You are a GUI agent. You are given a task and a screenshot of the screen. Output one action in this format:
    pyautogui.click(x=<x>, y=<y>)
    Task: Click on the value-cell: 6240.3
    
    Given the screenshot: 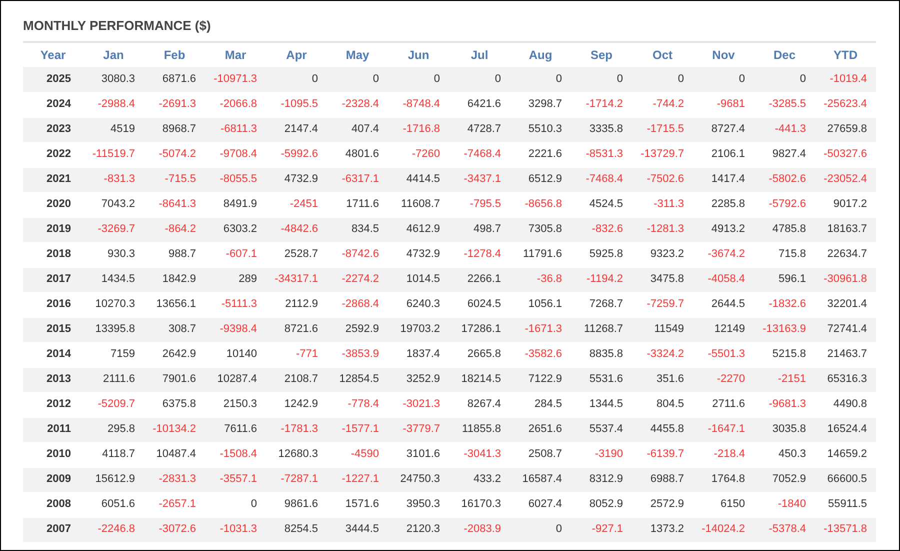 What is the action you would take?
    pyautogui.click(x=423, y=304)
    